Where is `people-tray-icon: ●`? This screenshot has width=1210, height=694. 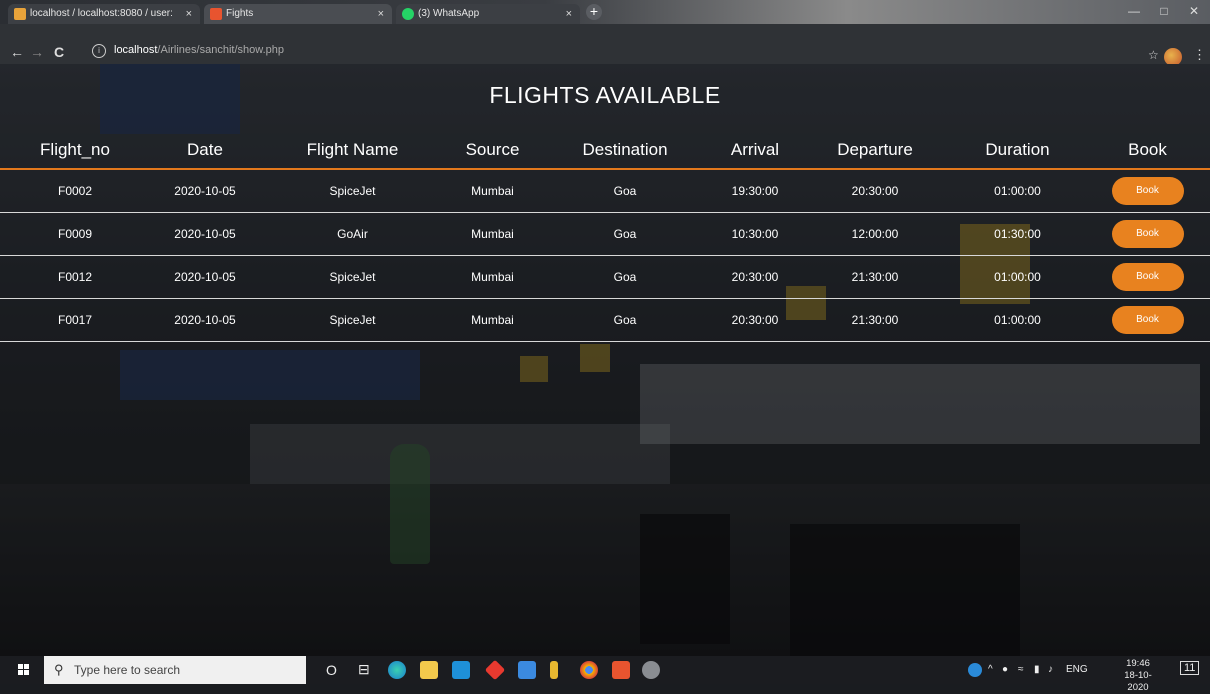 people-tray-icon: ● is located at coordinates (1005, 669).